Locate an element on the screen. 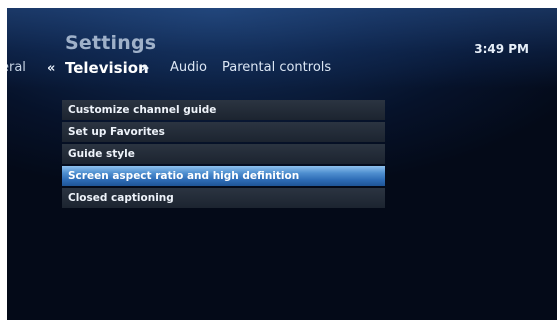 This screenshot has width=557, height=320. clock: 3:49 PM is located at coordinates (501, 49).